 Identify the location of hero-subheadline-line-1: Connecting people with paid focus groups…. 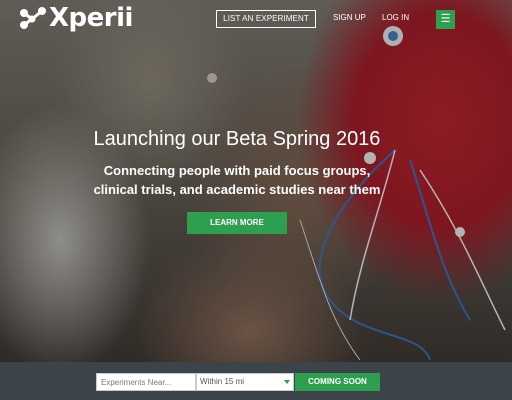
(237, 170).